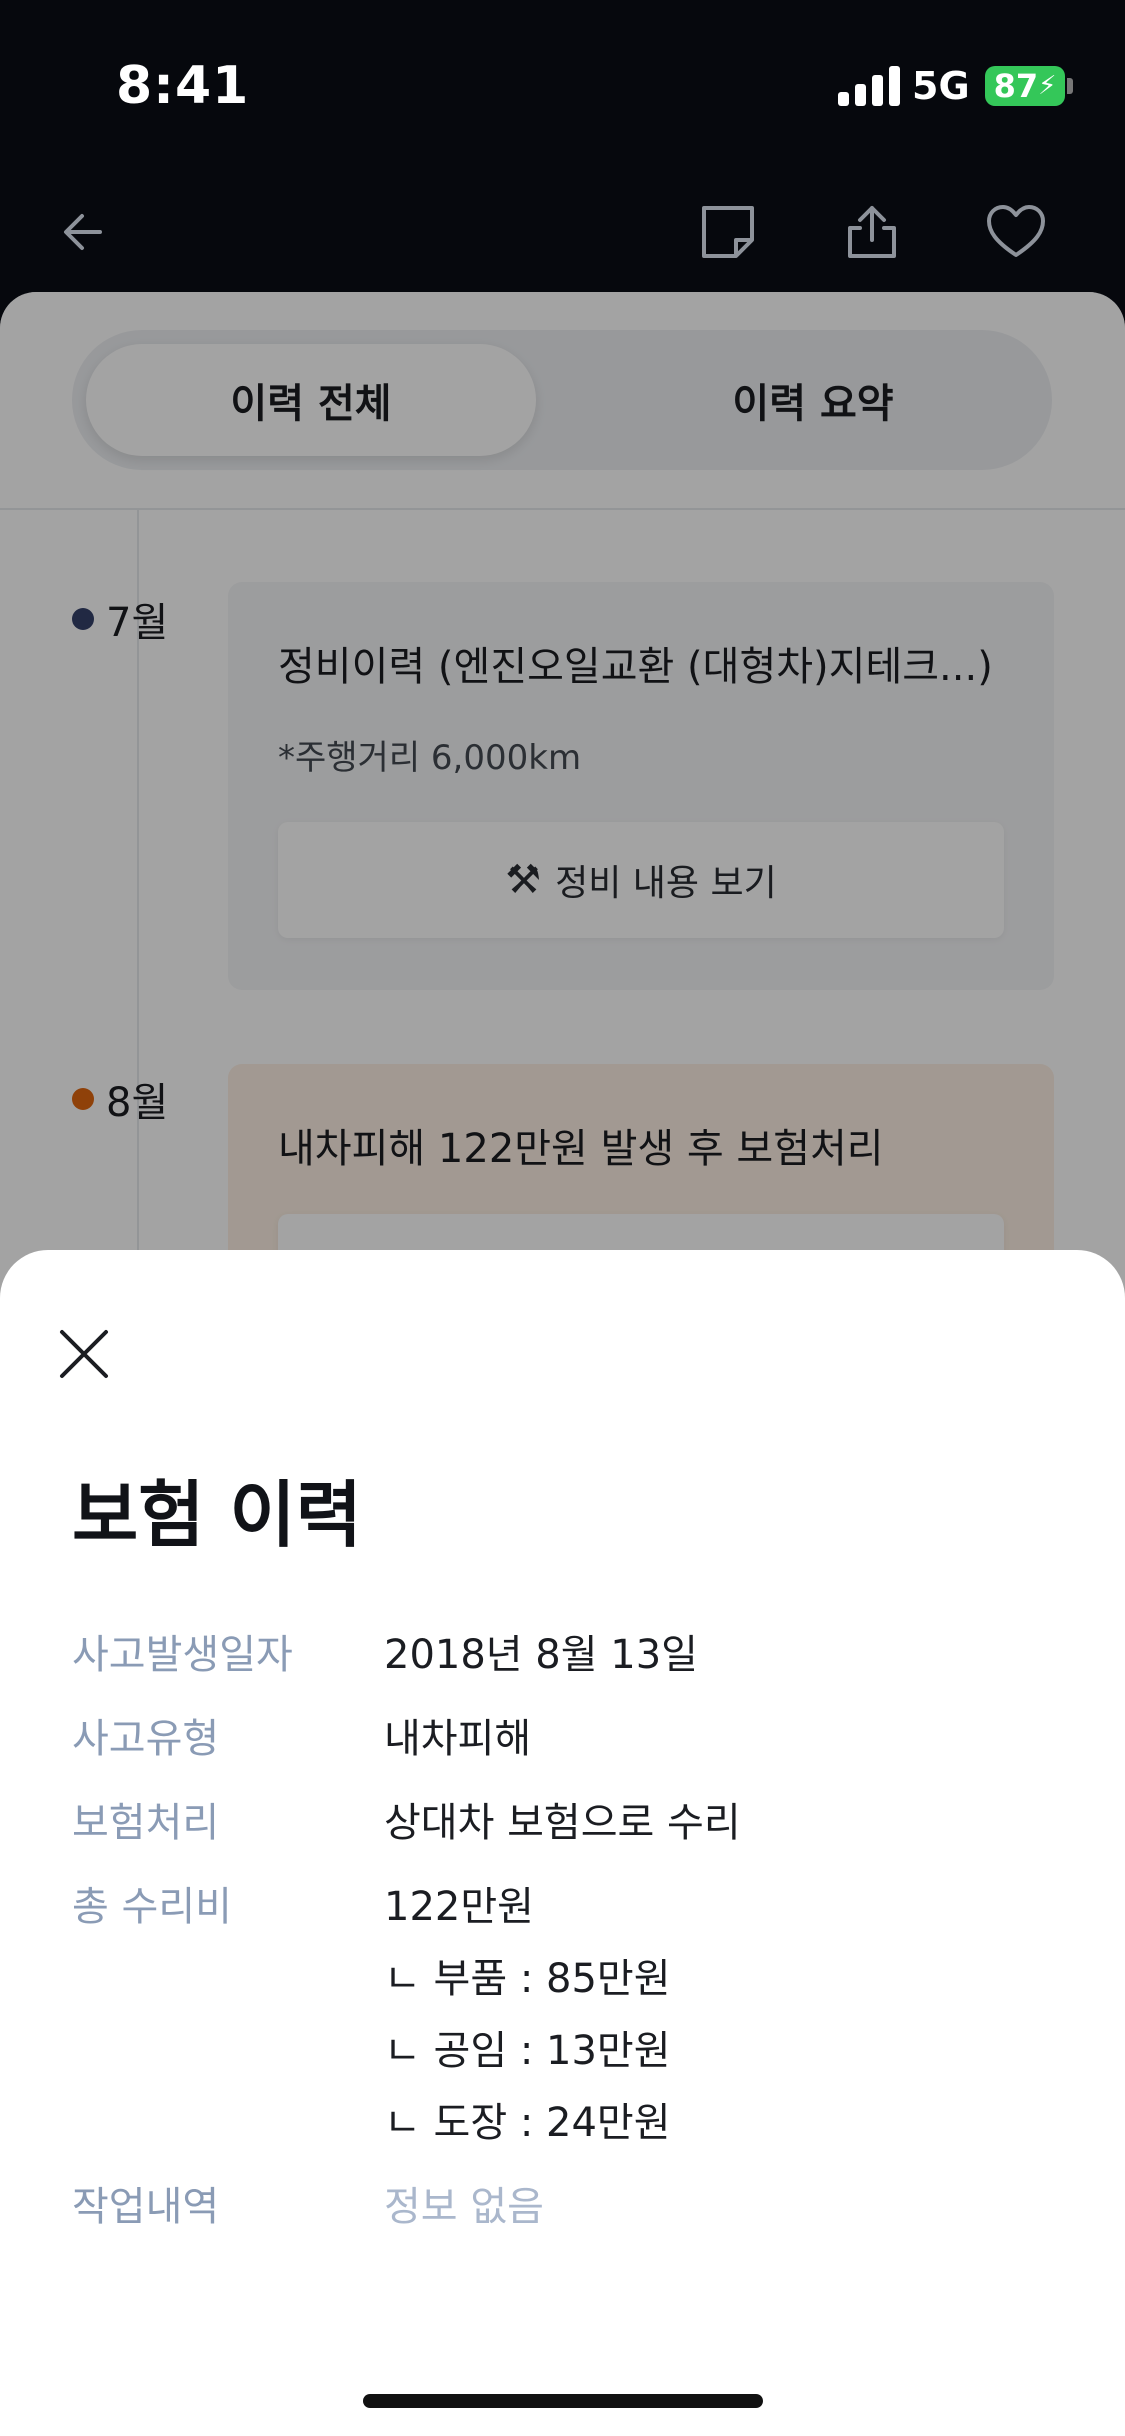 This screenshot has height=2436, width=1125. I want to click on home-indicator, so click(563, 2401).